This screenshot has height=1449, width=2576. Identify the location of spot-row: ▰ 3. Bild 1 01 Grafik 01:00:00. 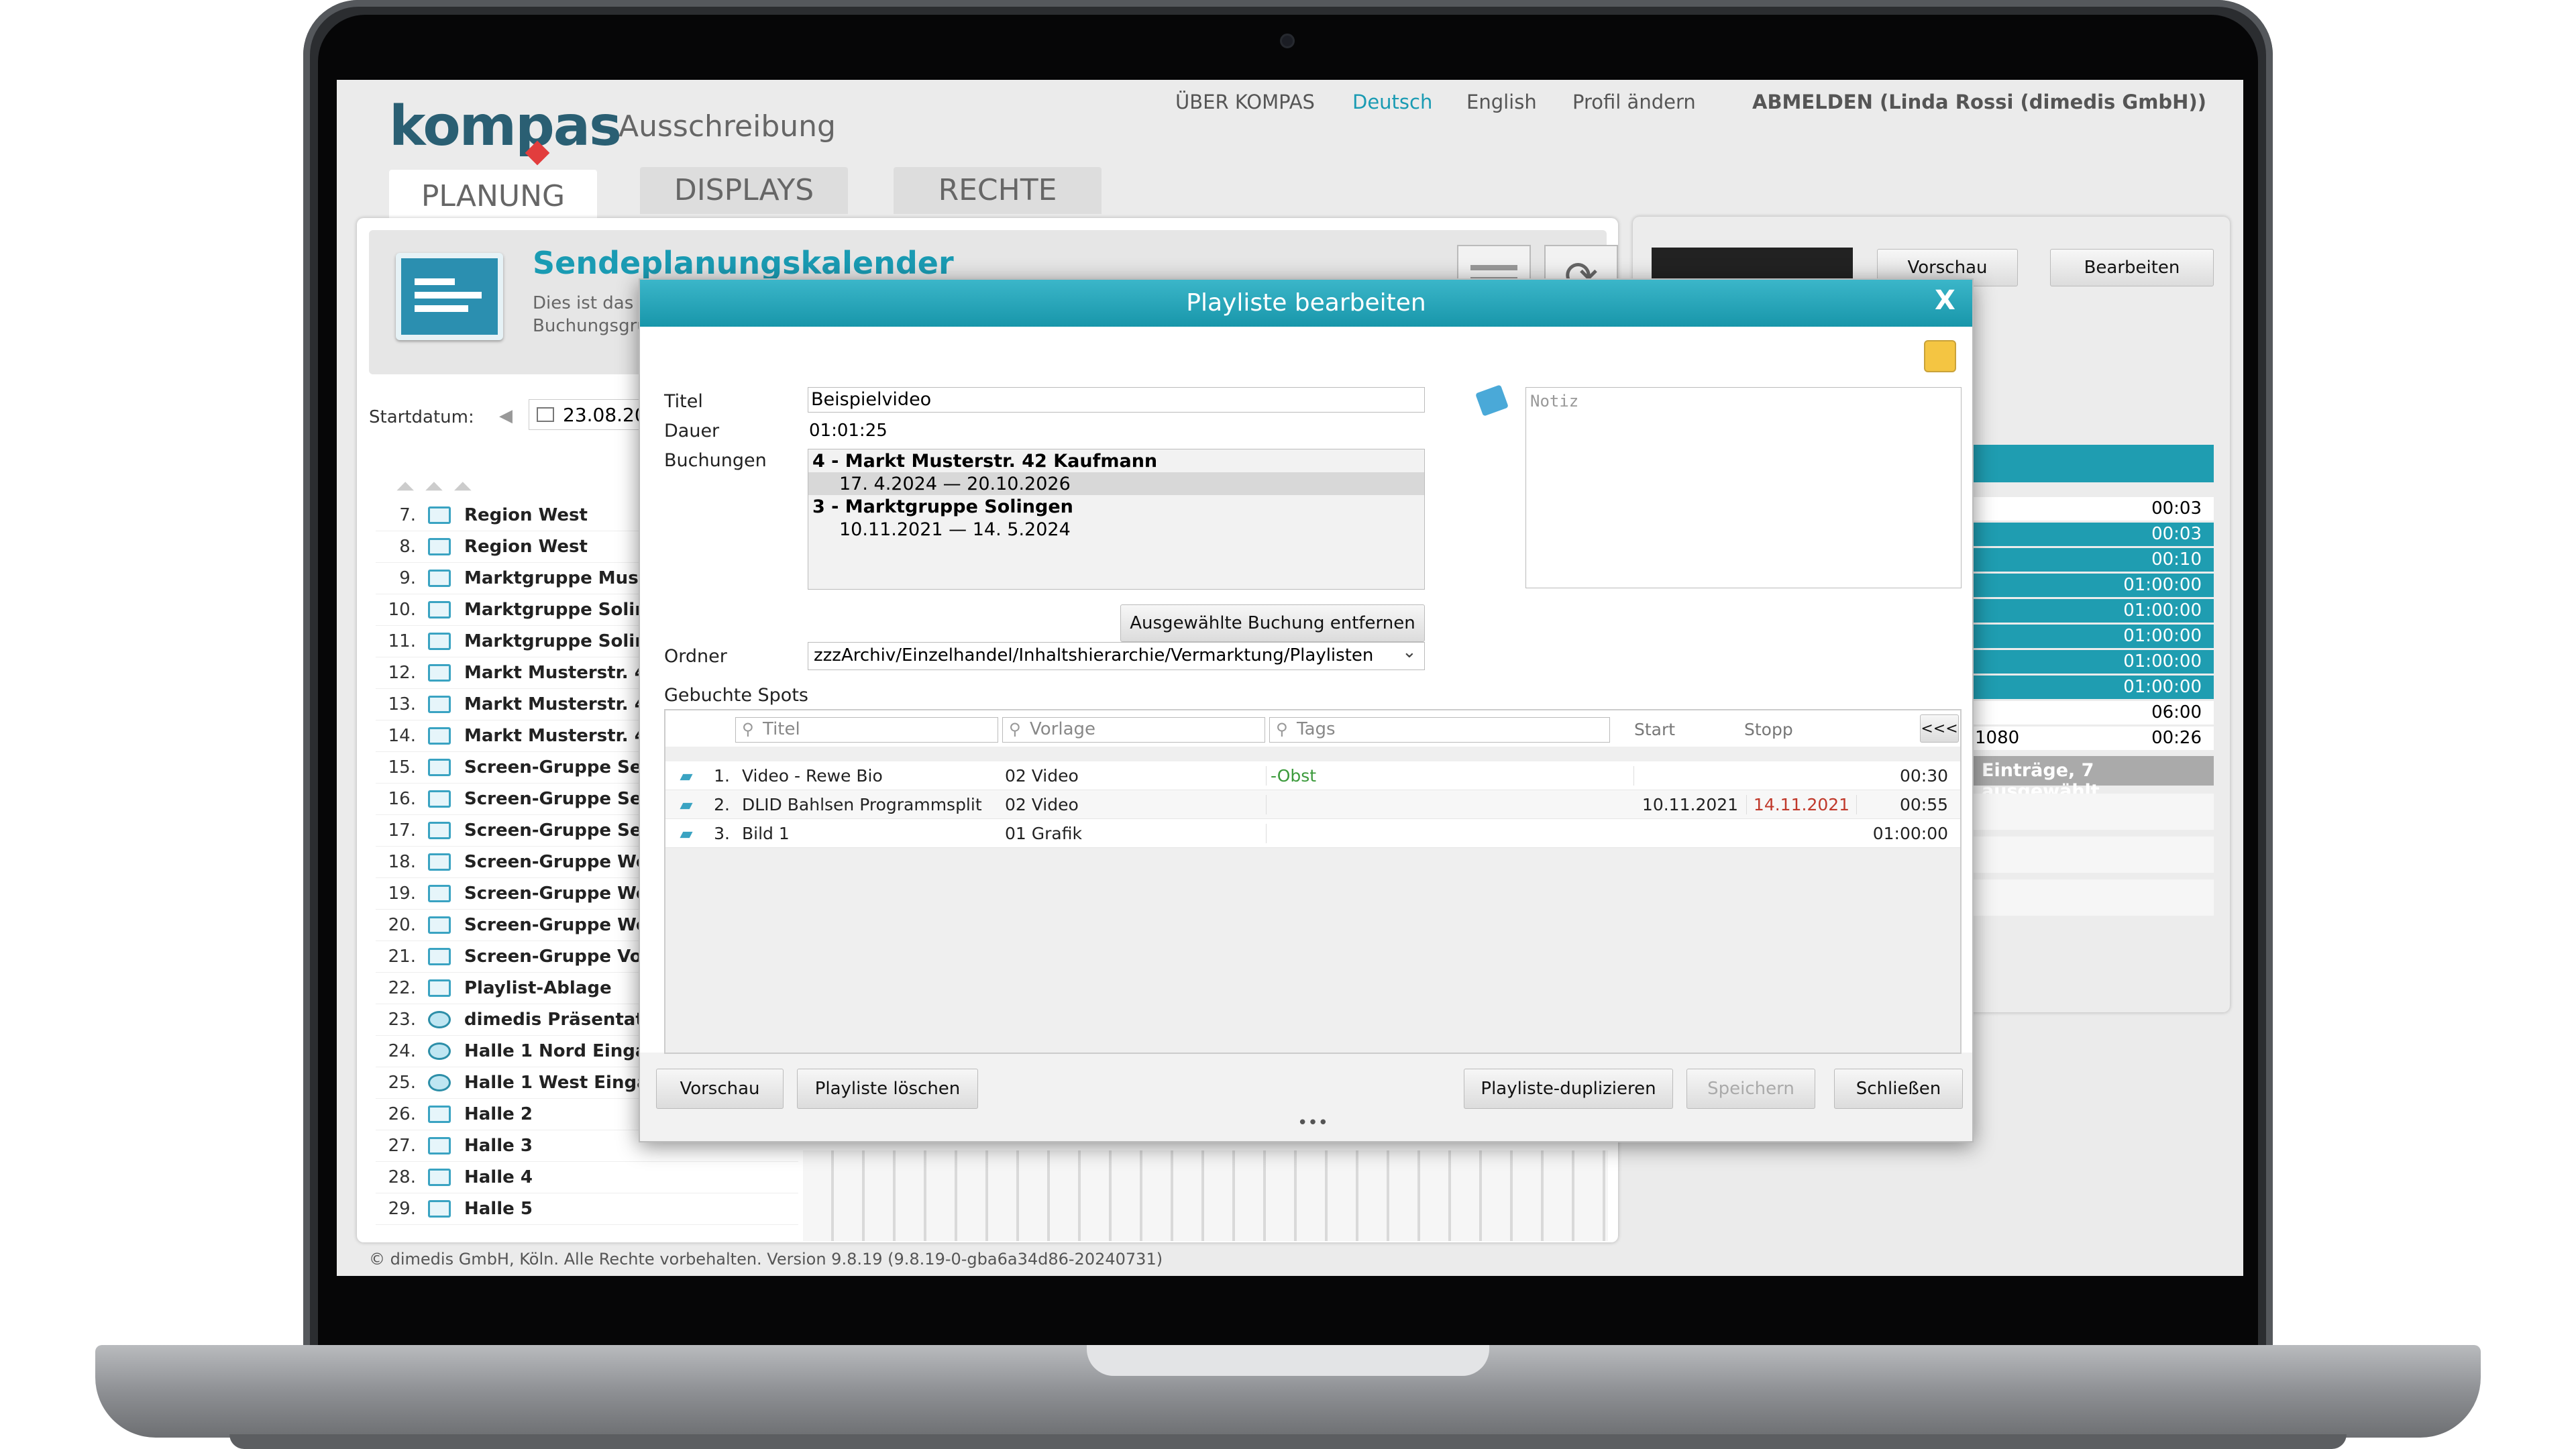
(1312, 833).